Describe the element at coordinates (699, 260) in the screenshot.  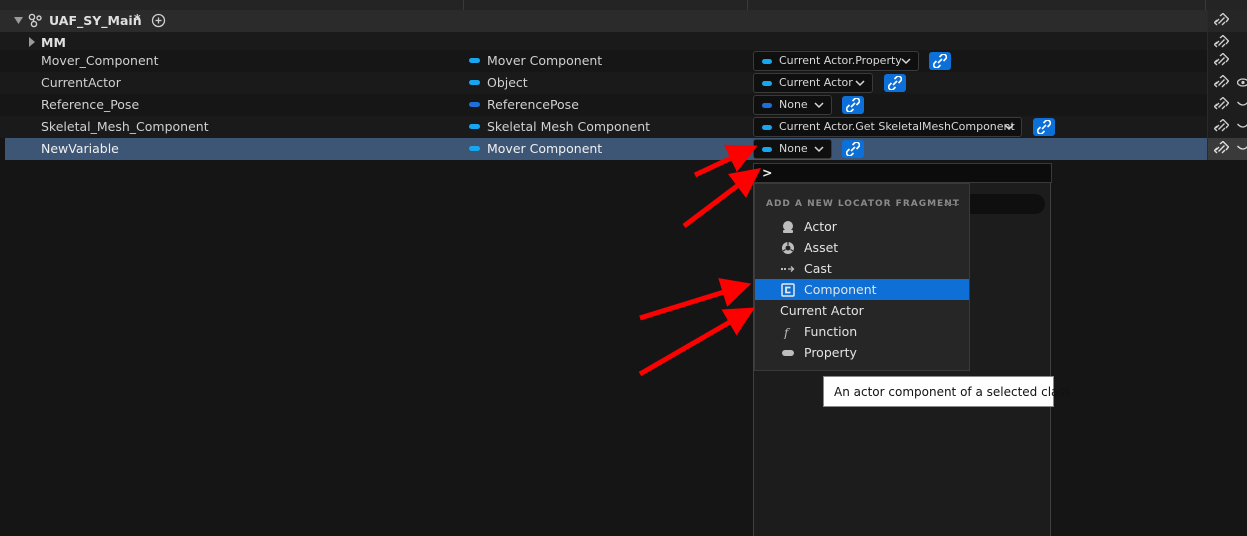
I see `annotation-arrows` at that location.